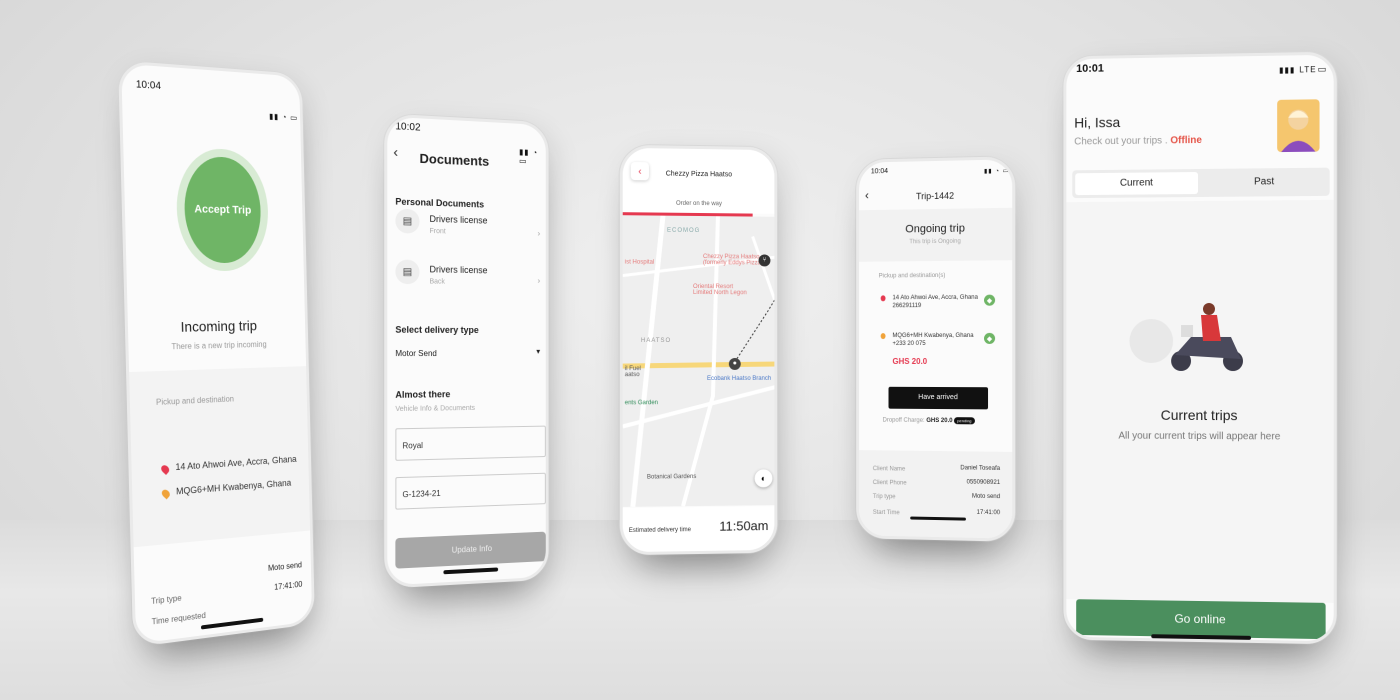 The width and height of the screenshot is (1400, 700). Describe the element at coordinates (1186, 337) in the screenshot. I see `scooter-illustration` at that location.